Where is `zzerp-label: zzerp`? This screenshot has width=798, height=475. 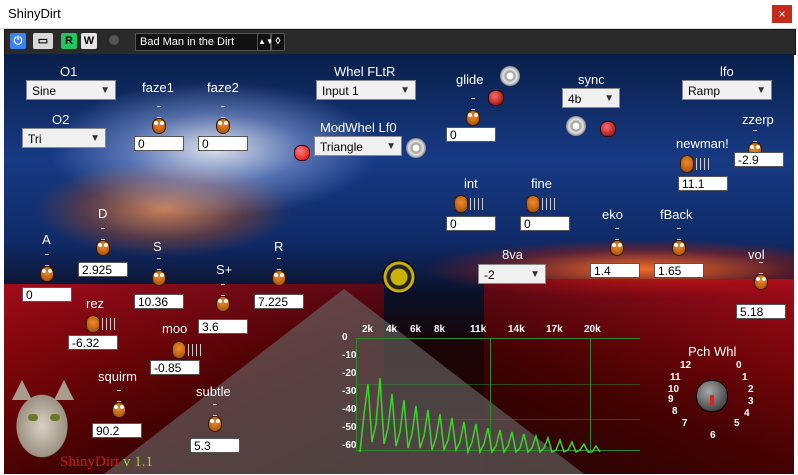
zzerp-label: zzerp is located at coordinates (758, 119).